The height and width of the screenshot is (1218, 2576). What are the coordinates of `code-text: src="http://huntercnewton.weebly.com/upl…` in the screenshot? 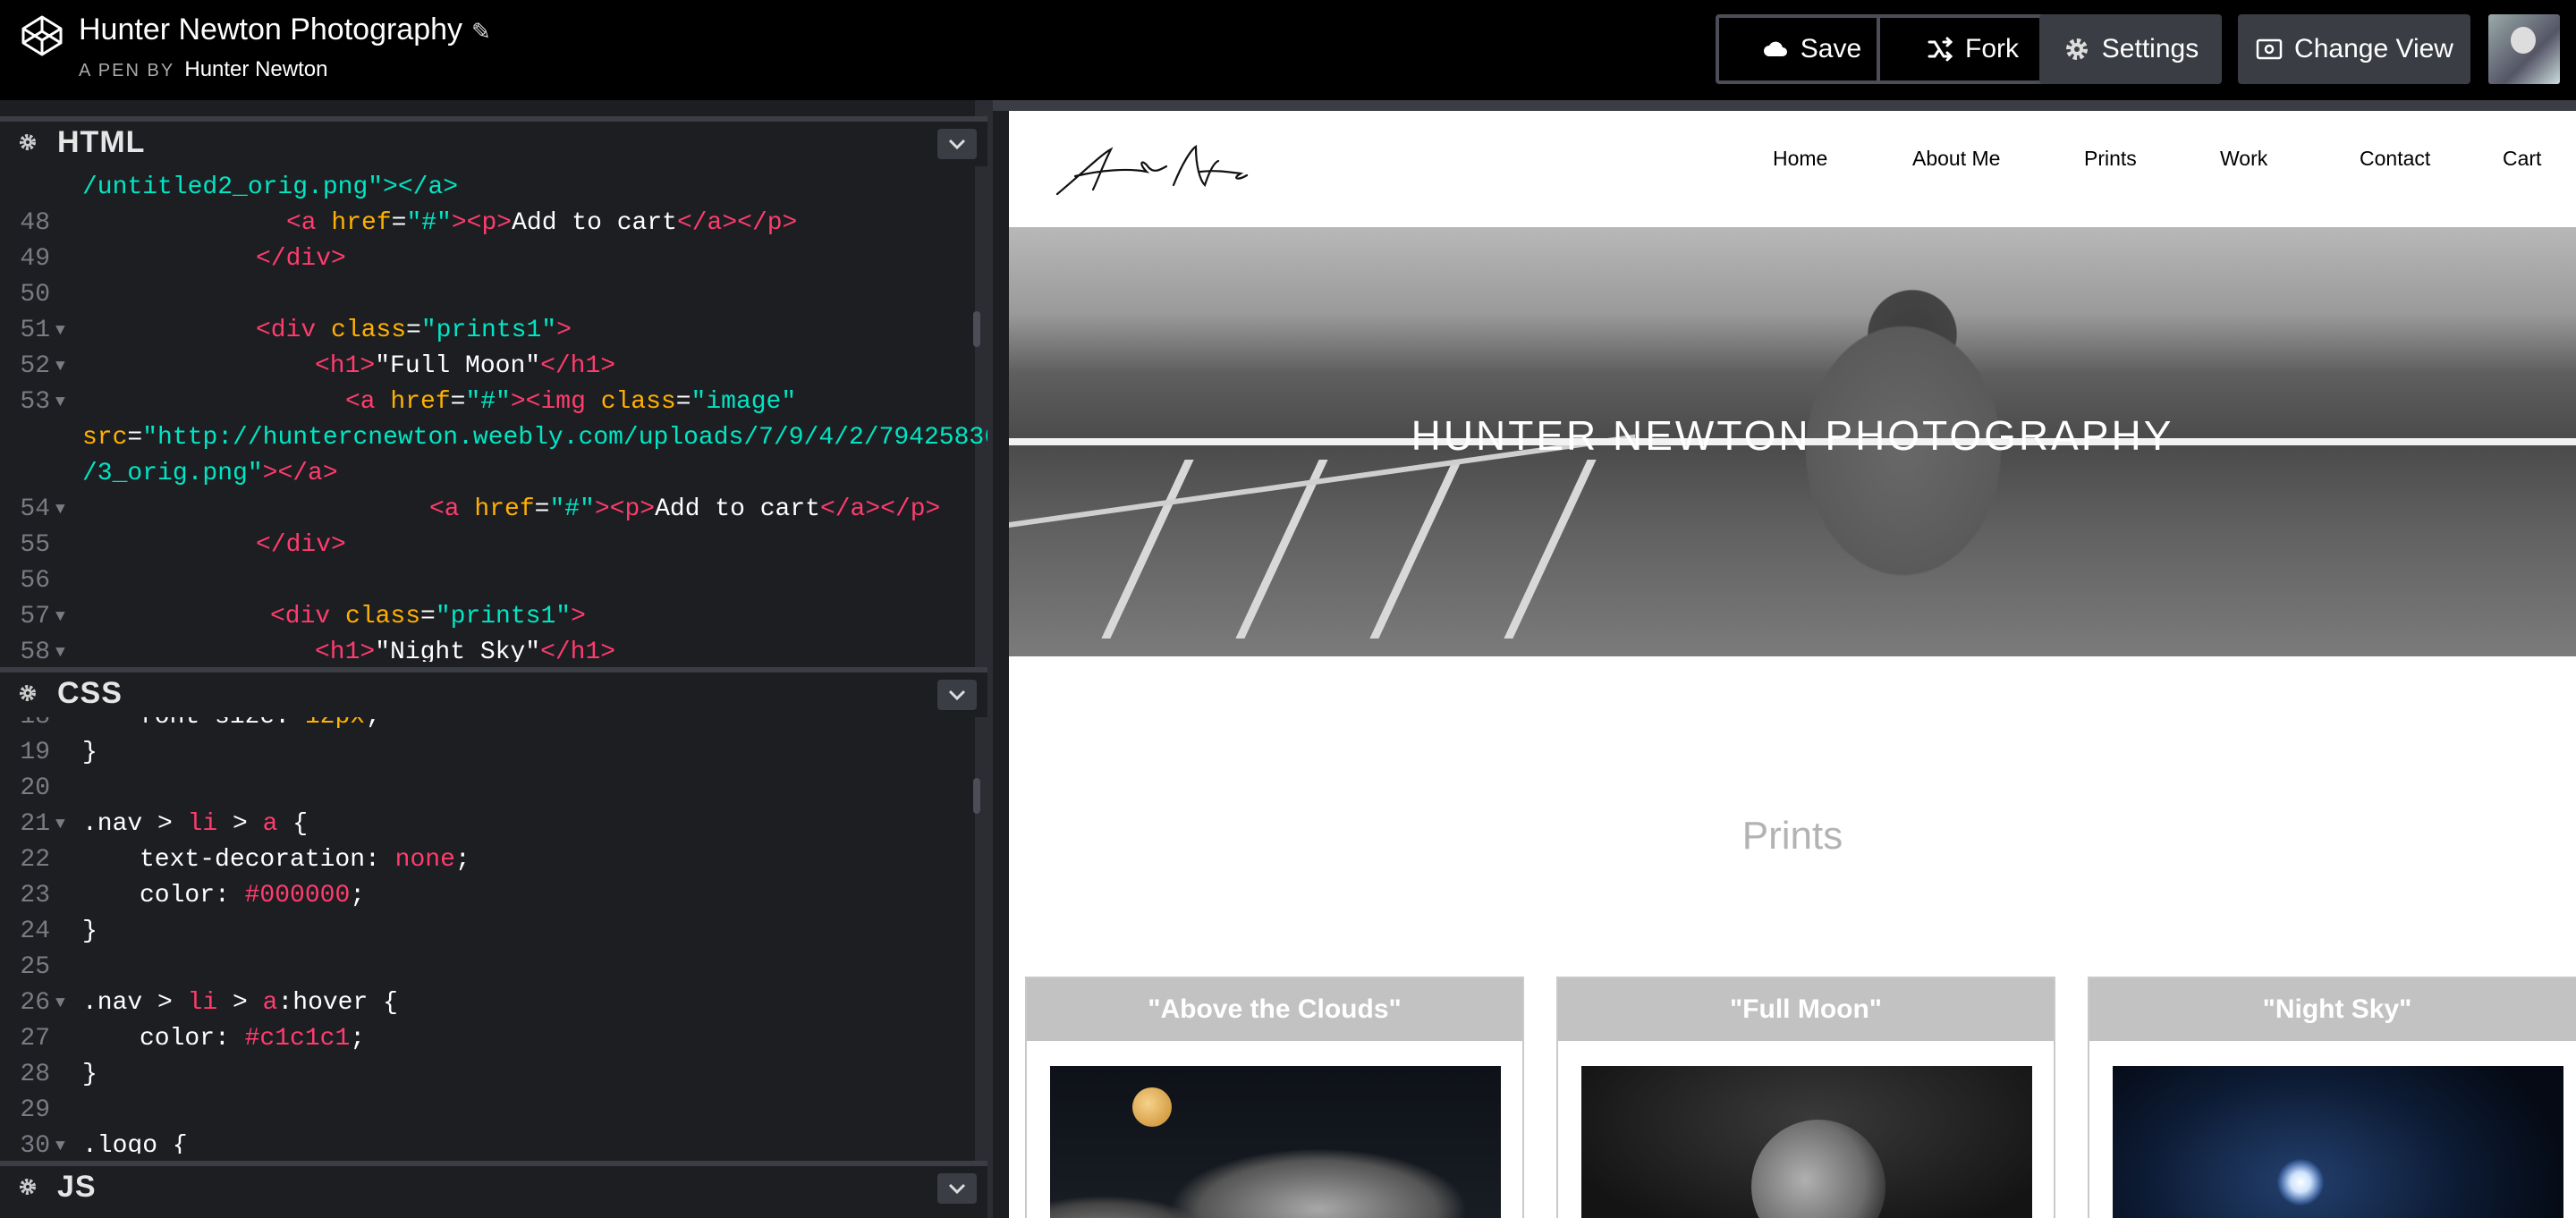 It's located at (534, 438).